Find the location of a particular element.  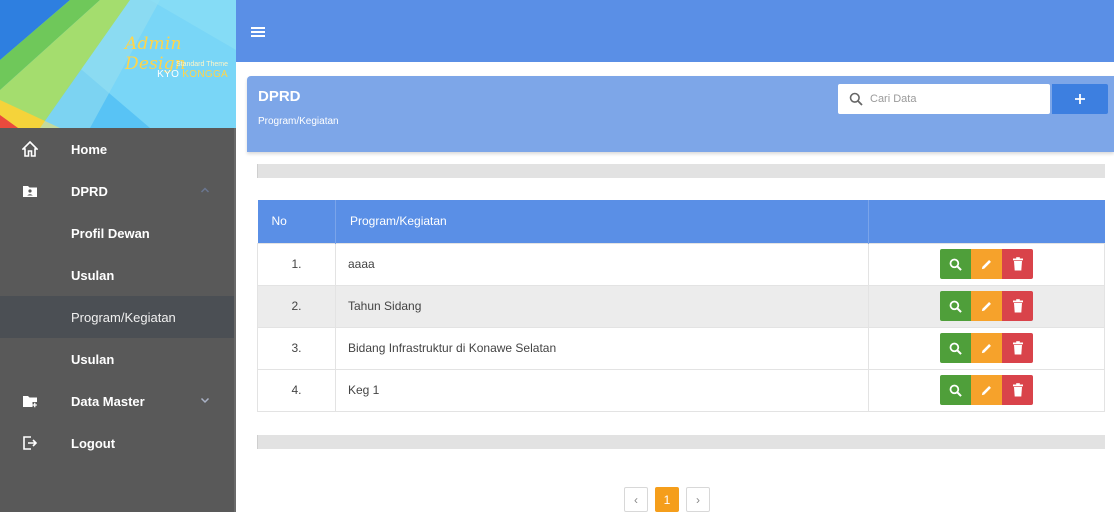

table-row: 1. aaaa is located at coordinates (681, 264).